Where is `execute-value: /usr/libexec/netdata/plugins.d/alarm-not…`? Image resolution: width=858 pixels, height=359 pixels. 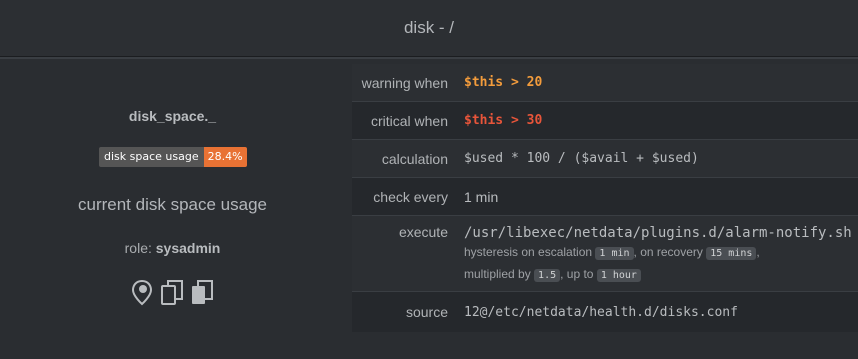
execute-value: /usr/libexec/netdata/plugins.d/alarm-not… is located at coordinates (658, 233).